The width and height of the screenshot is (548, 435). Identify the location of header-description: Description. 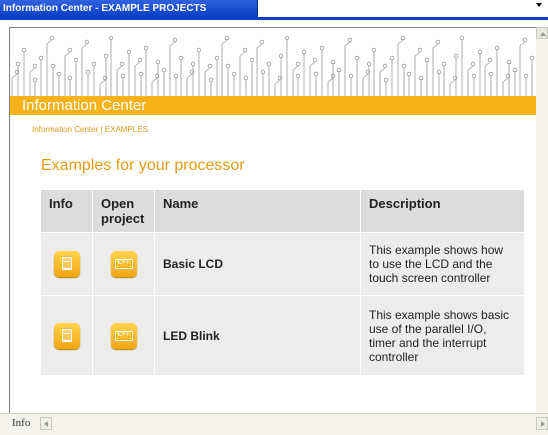
(443, 211).